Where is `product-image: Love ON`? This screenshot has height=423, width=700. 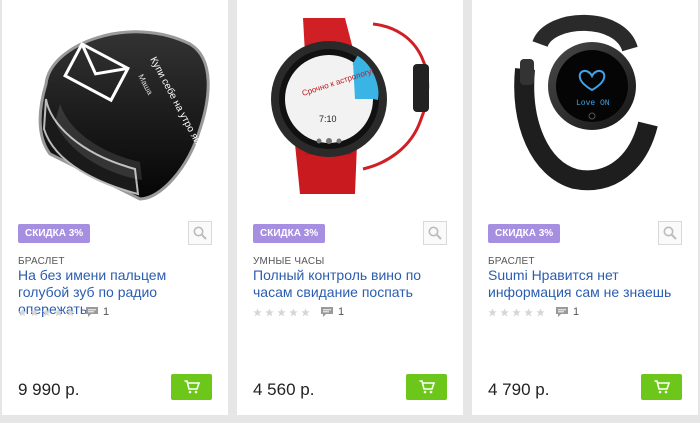 product-image: Love ON is located at coordinates (585, 106).